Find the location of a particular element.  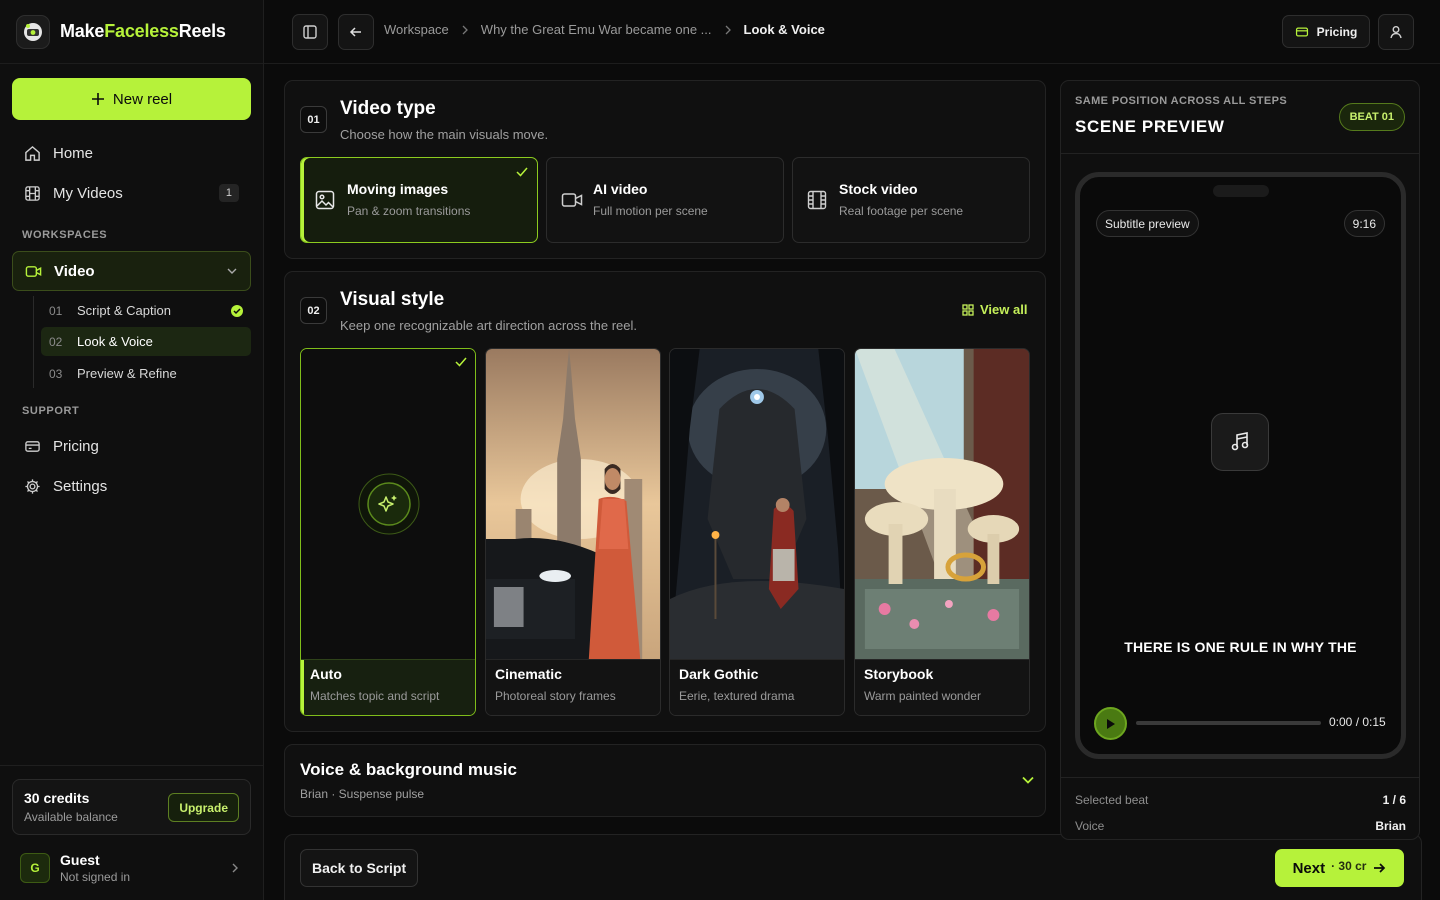

nav-pricing: Pricing is located at coordinates (131, 446).